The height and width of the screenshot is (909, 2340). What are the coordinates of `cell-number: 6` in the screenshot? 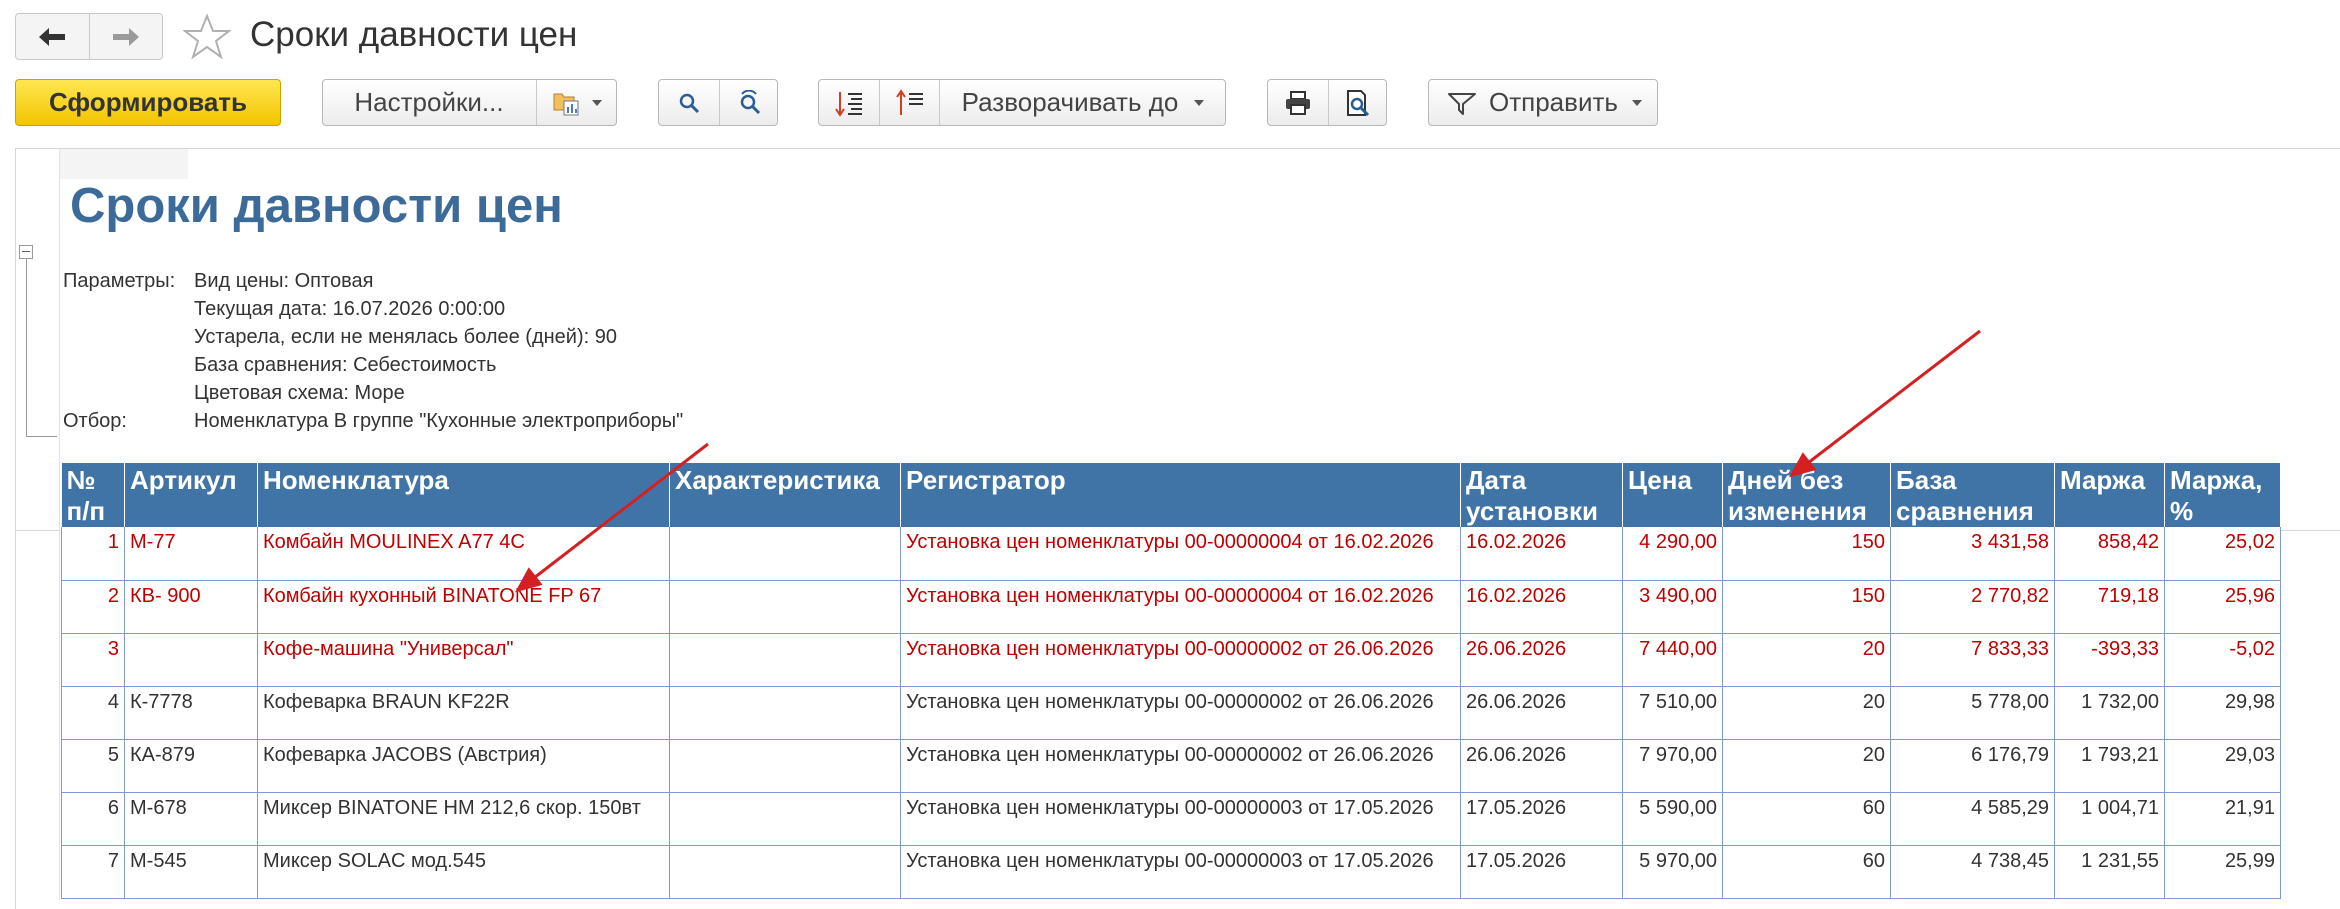 It's located at (93, 819).